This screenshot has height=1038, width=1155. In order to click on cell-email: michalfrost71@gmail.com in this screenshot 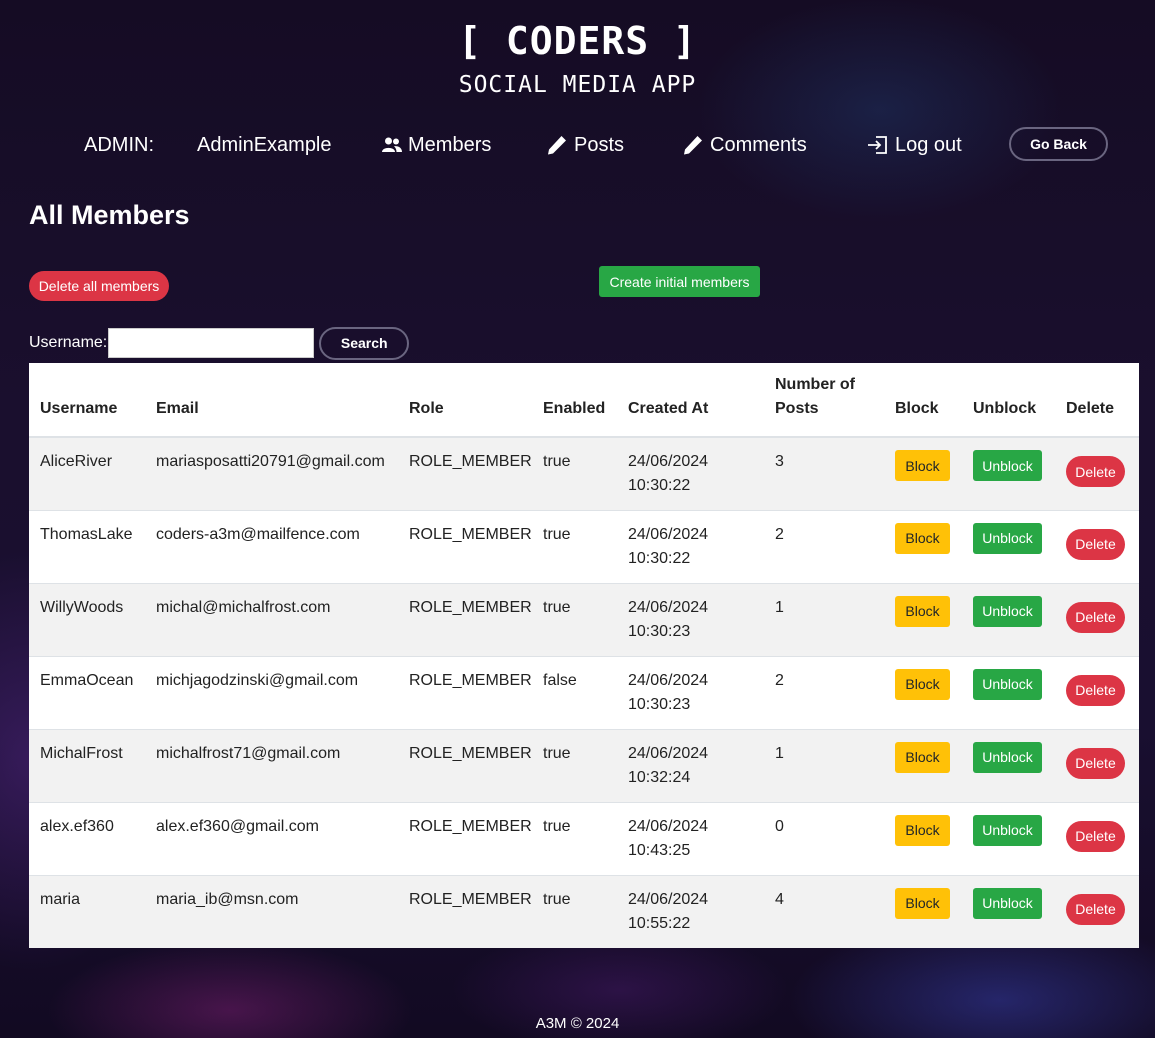, I will do `click(271, 765)`.